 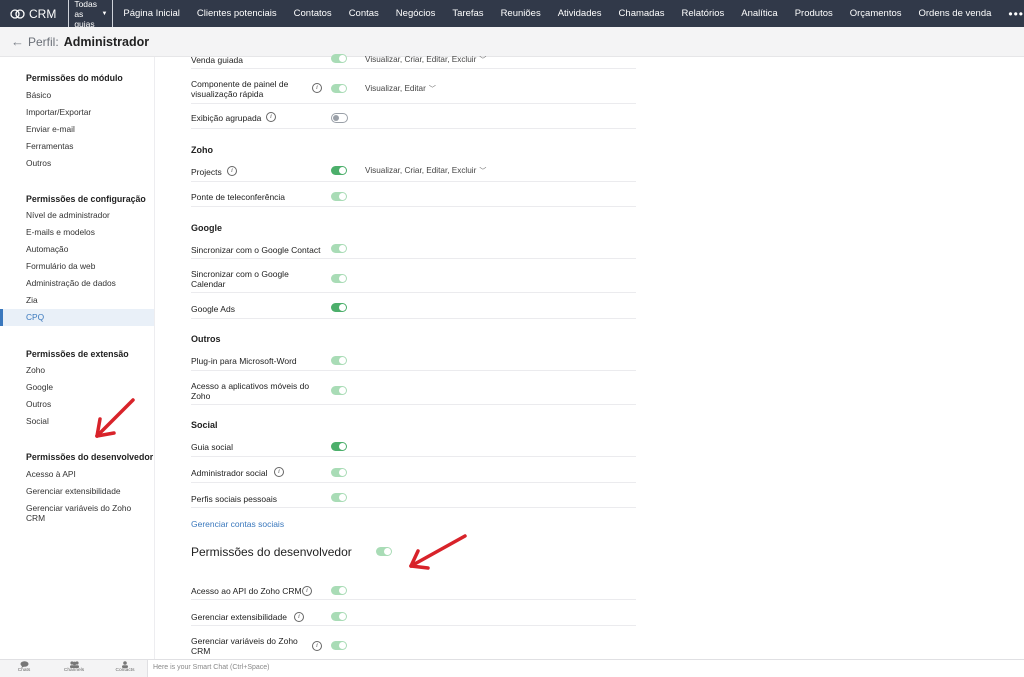 I want to click on contacts-label: Contacts, so click(x=125, y=670).